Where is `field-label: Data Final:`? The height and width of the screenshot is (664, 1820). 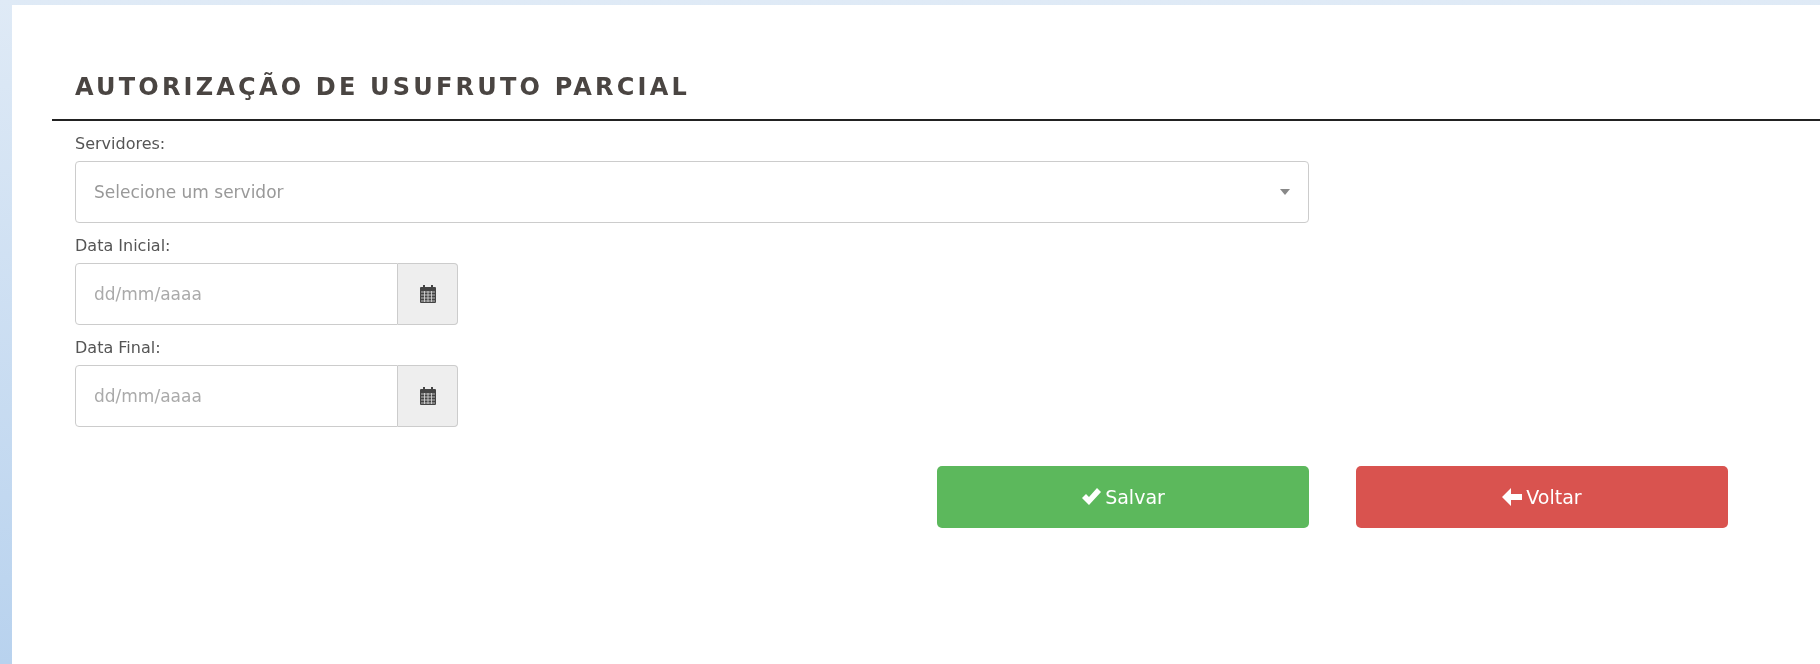
field-label: Data Final: is located at coordinates (118, 348).